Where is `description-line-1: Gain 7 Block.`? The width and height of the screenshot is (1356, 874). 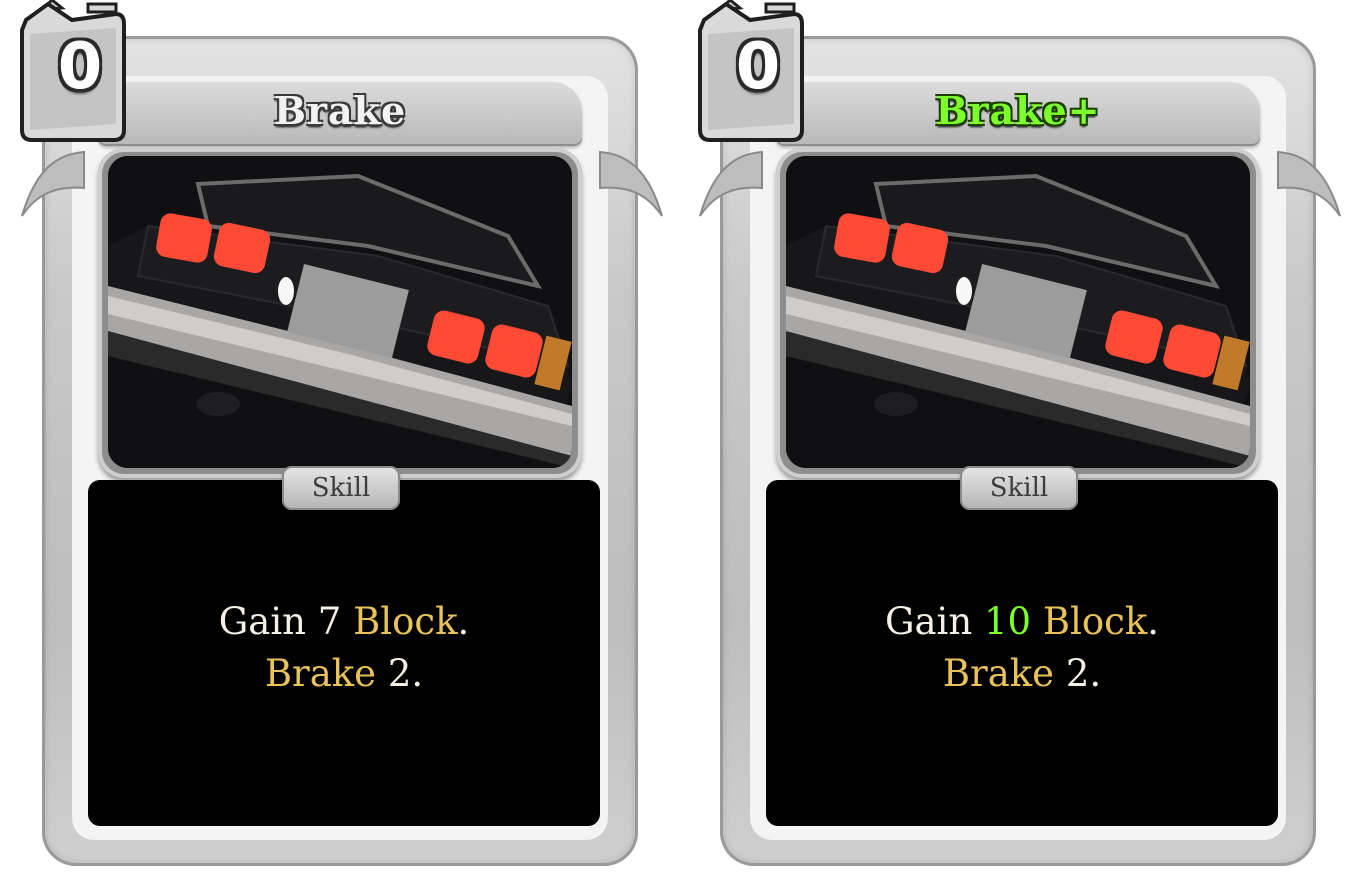 description-line-1: Gain 7 Block. is located at coordinates (344, 622).